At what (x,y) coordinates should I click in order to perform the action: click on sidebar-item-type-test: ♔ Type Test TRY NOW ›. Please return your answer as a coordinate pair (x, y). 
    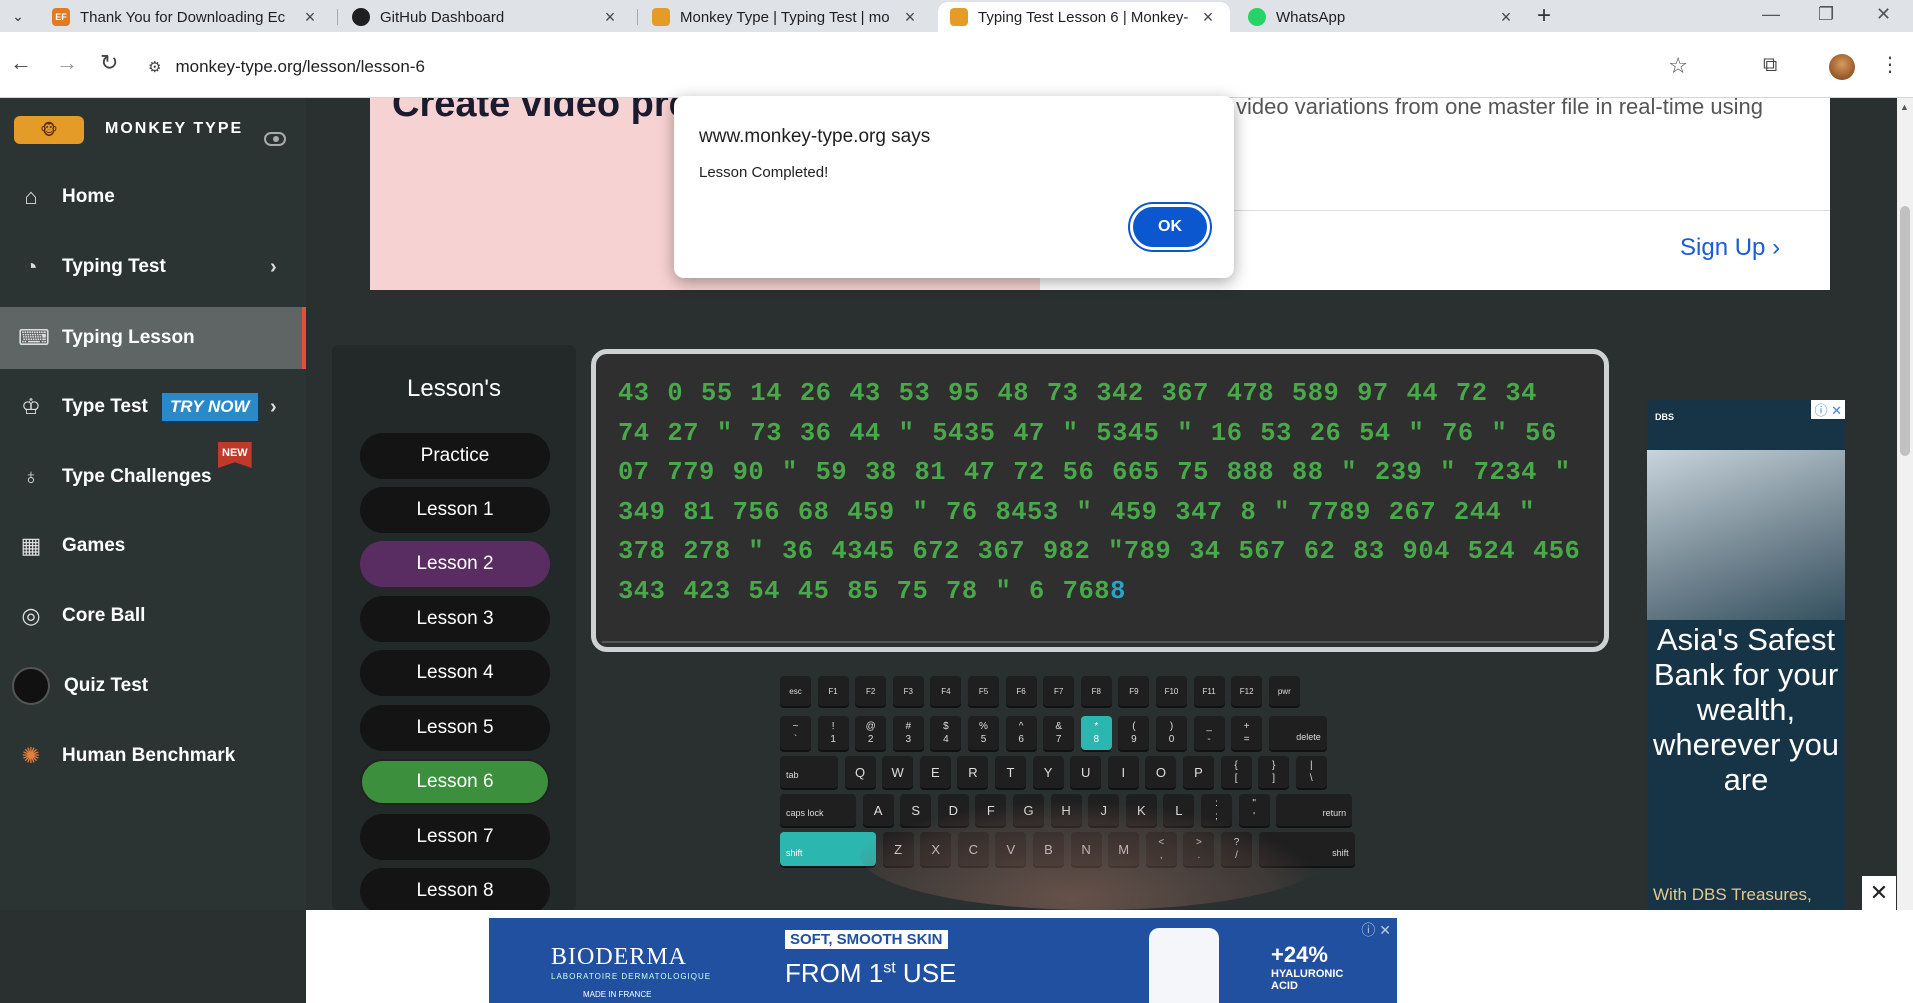
    Looking at the image, I should click on (153, 407).